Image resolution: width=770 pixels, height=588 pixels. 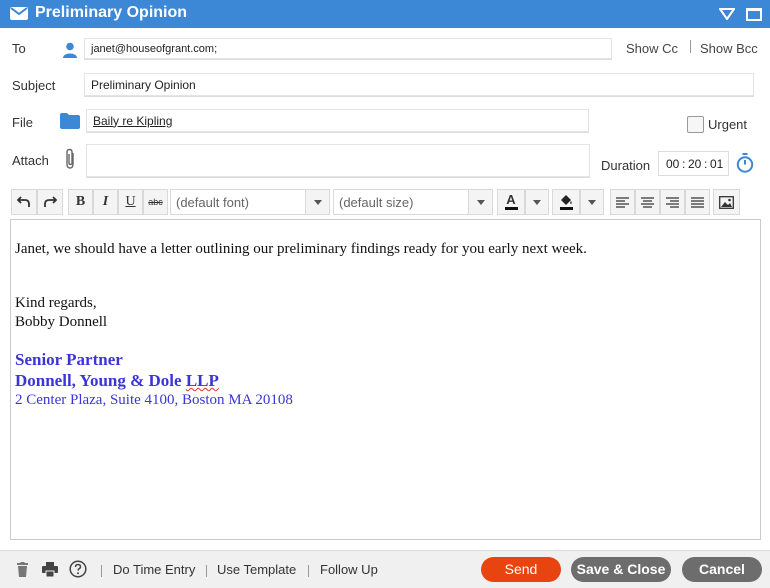 I want to click on contact-person-icon, so click(x=70, y=50).